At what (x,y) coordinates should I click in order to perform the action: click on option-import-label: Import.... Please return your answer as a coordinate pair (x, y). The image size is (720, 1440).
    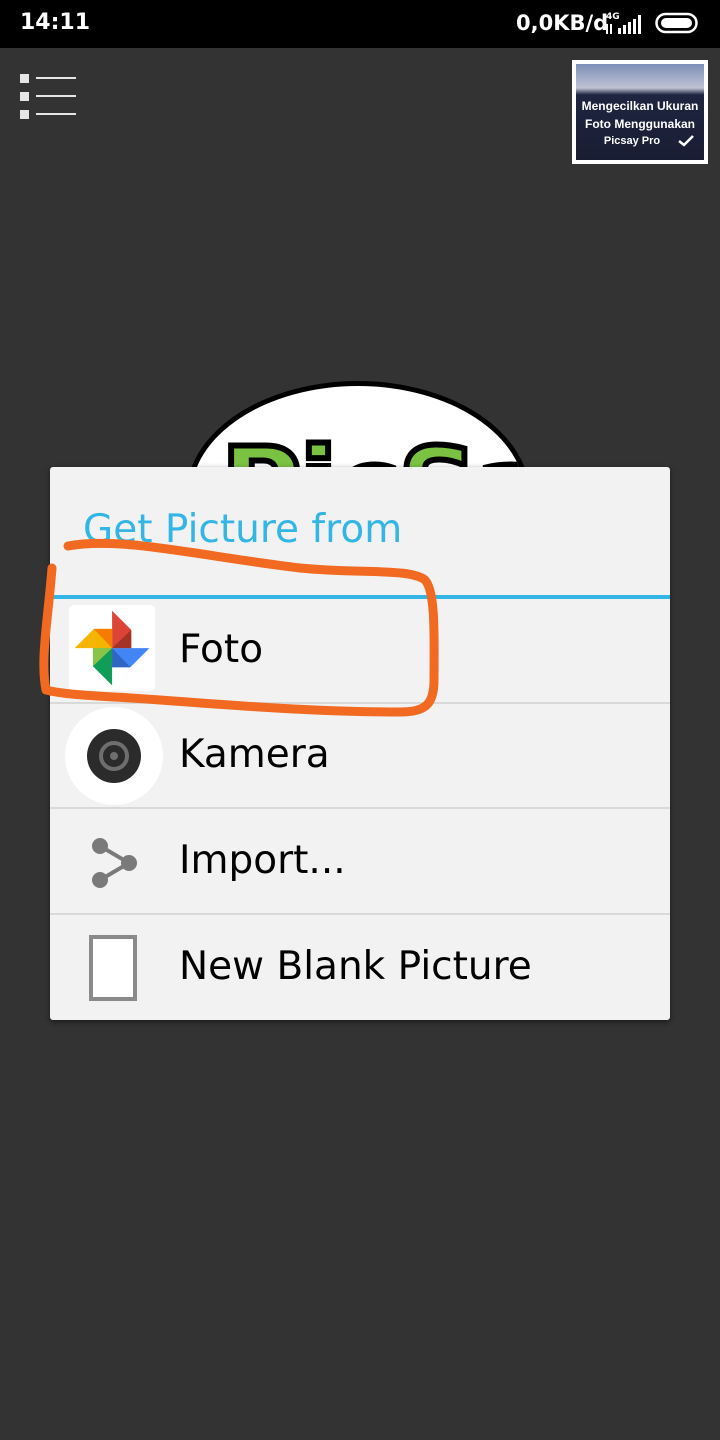
    Looking at the image, I should click on (262, 860).